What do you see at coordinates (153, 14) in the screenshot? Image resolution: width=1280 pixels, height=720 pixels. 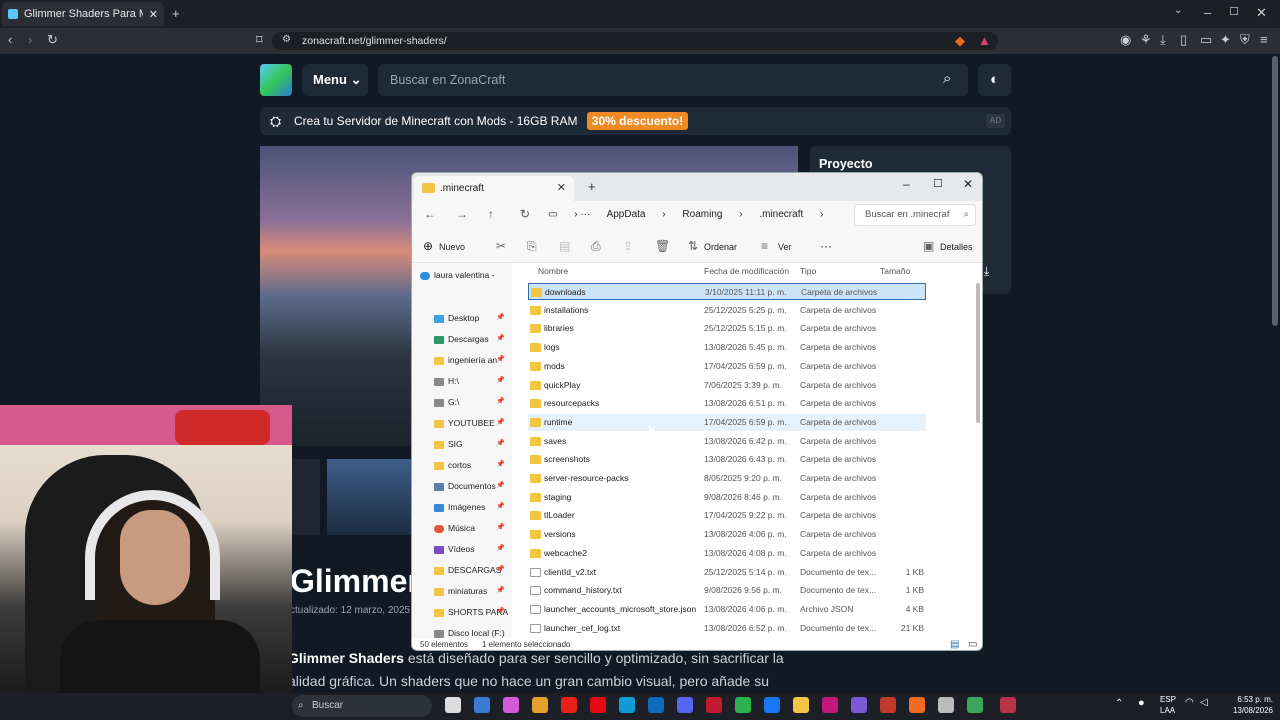 I see `tab-close-icon: ✕` at bounding box center [153, 14].